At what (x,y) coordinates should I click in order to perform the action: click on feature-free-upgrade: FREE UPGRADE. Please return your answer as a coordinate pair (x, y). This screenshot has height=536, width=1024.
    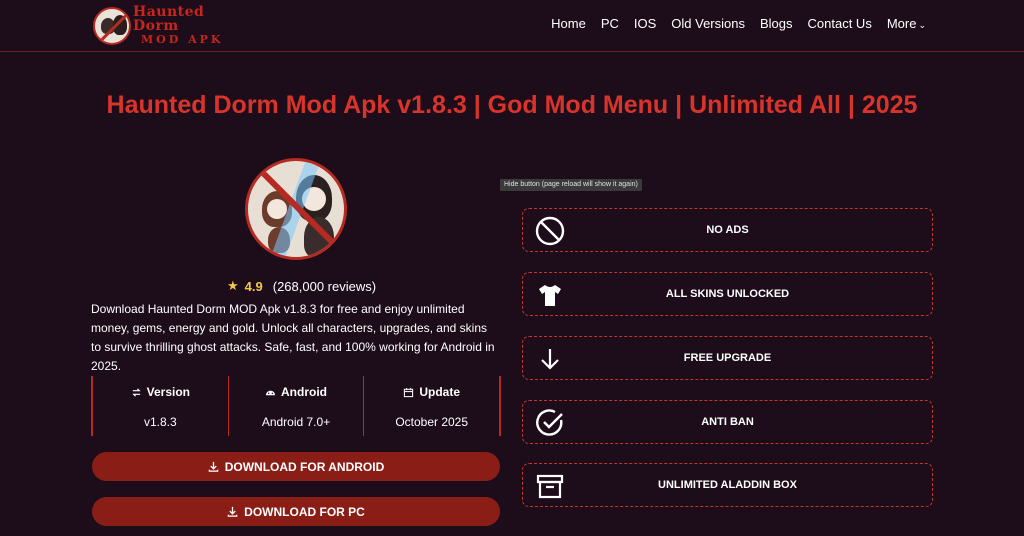
    Looking at the image, I should click on (727, 358).